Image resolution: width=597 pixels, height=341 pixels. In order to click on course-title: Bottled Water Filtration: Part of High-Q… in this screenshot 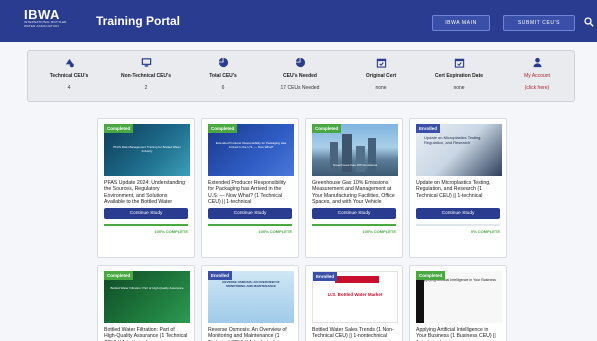, I will do `click(146, 334)`.